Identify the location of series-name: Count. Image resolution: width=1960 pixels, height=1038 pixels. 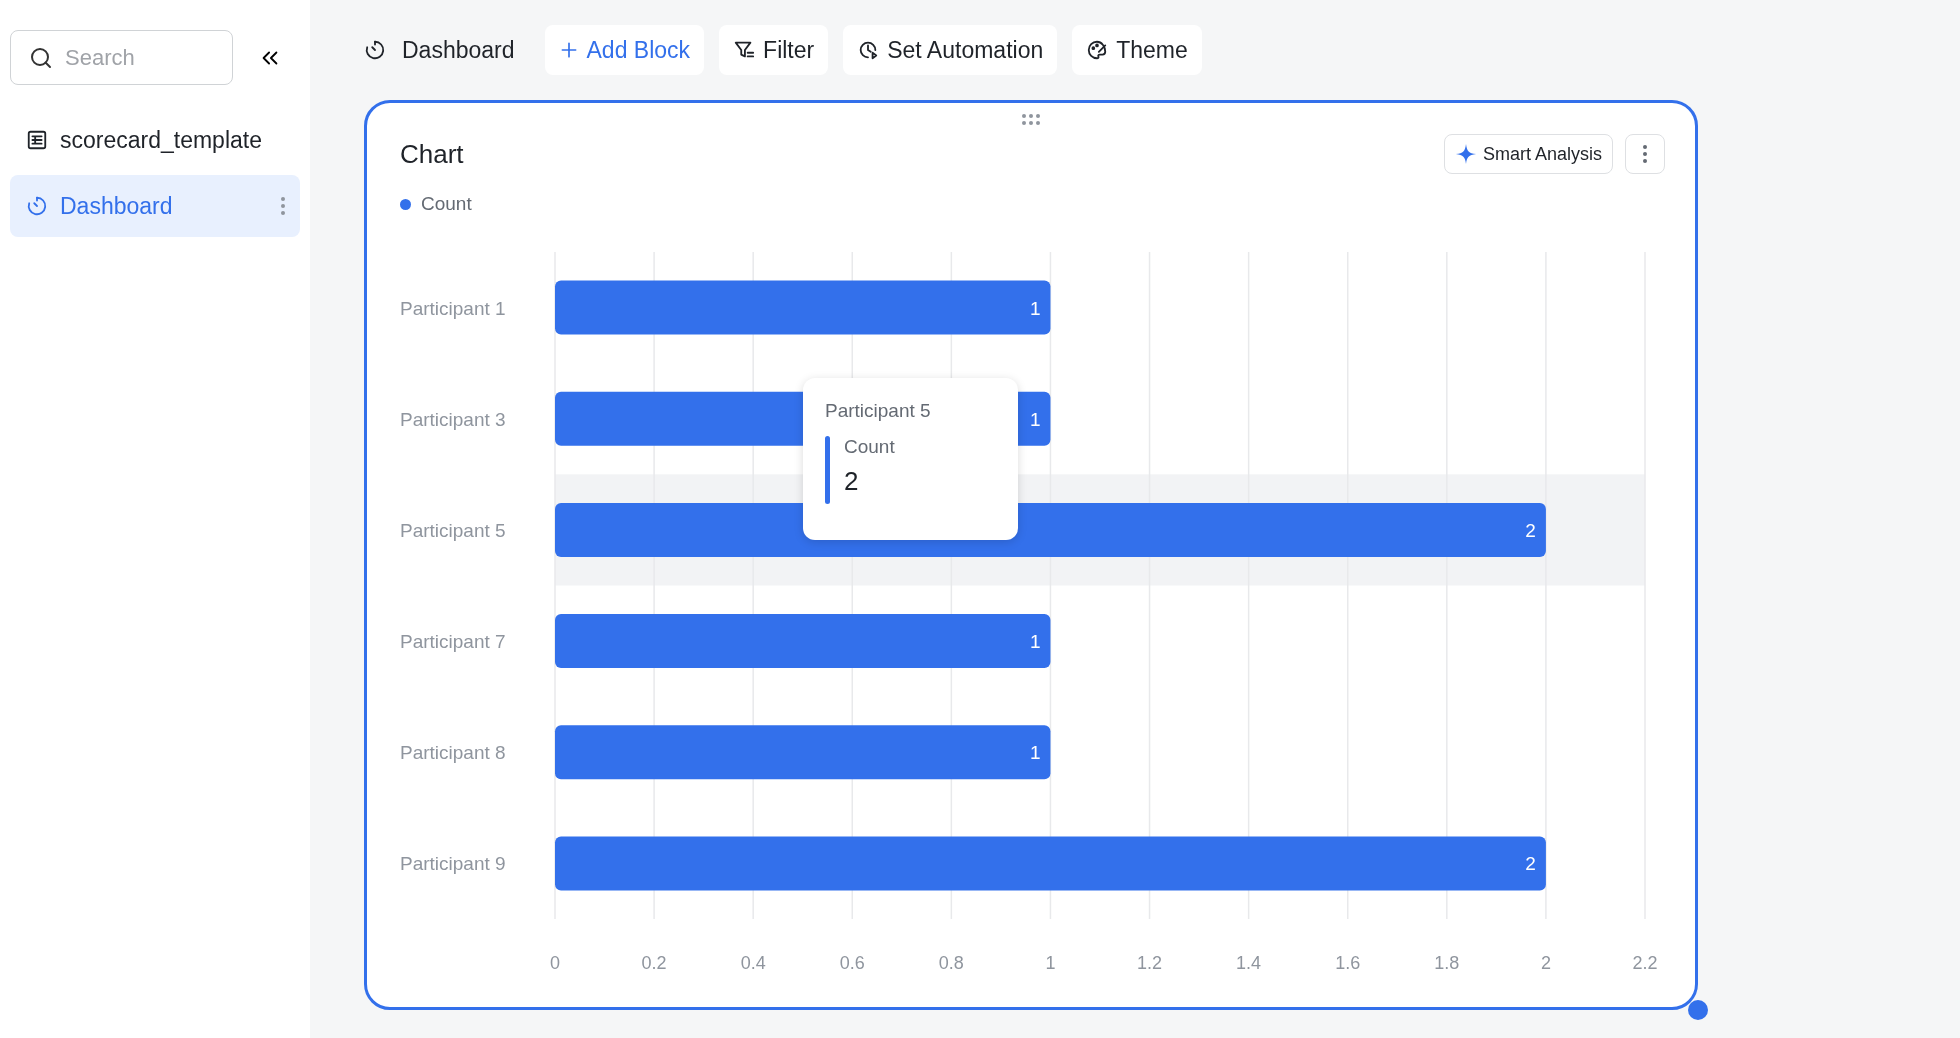
(869, 447).